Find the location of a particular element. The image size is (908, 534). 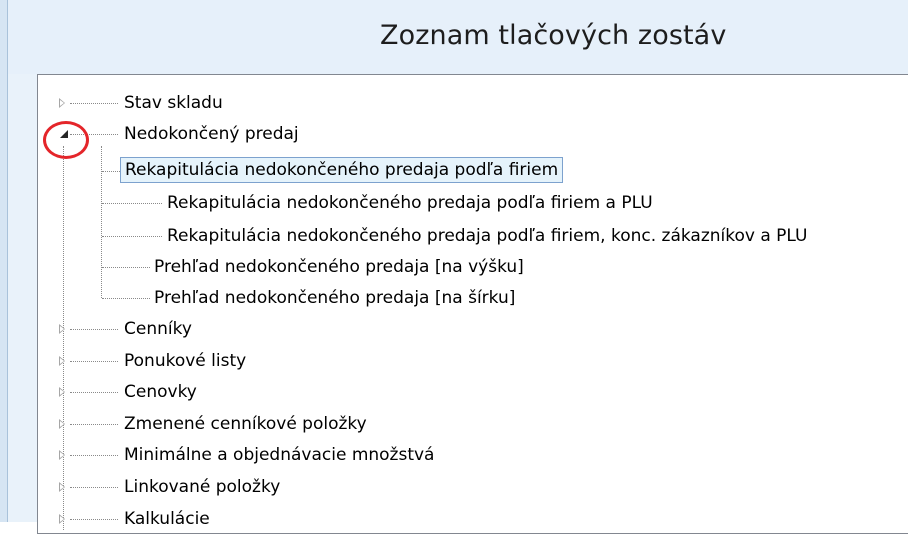

tree-item-label: Minimálne a objednávacie množstvá is located at coordinates (279, 455).